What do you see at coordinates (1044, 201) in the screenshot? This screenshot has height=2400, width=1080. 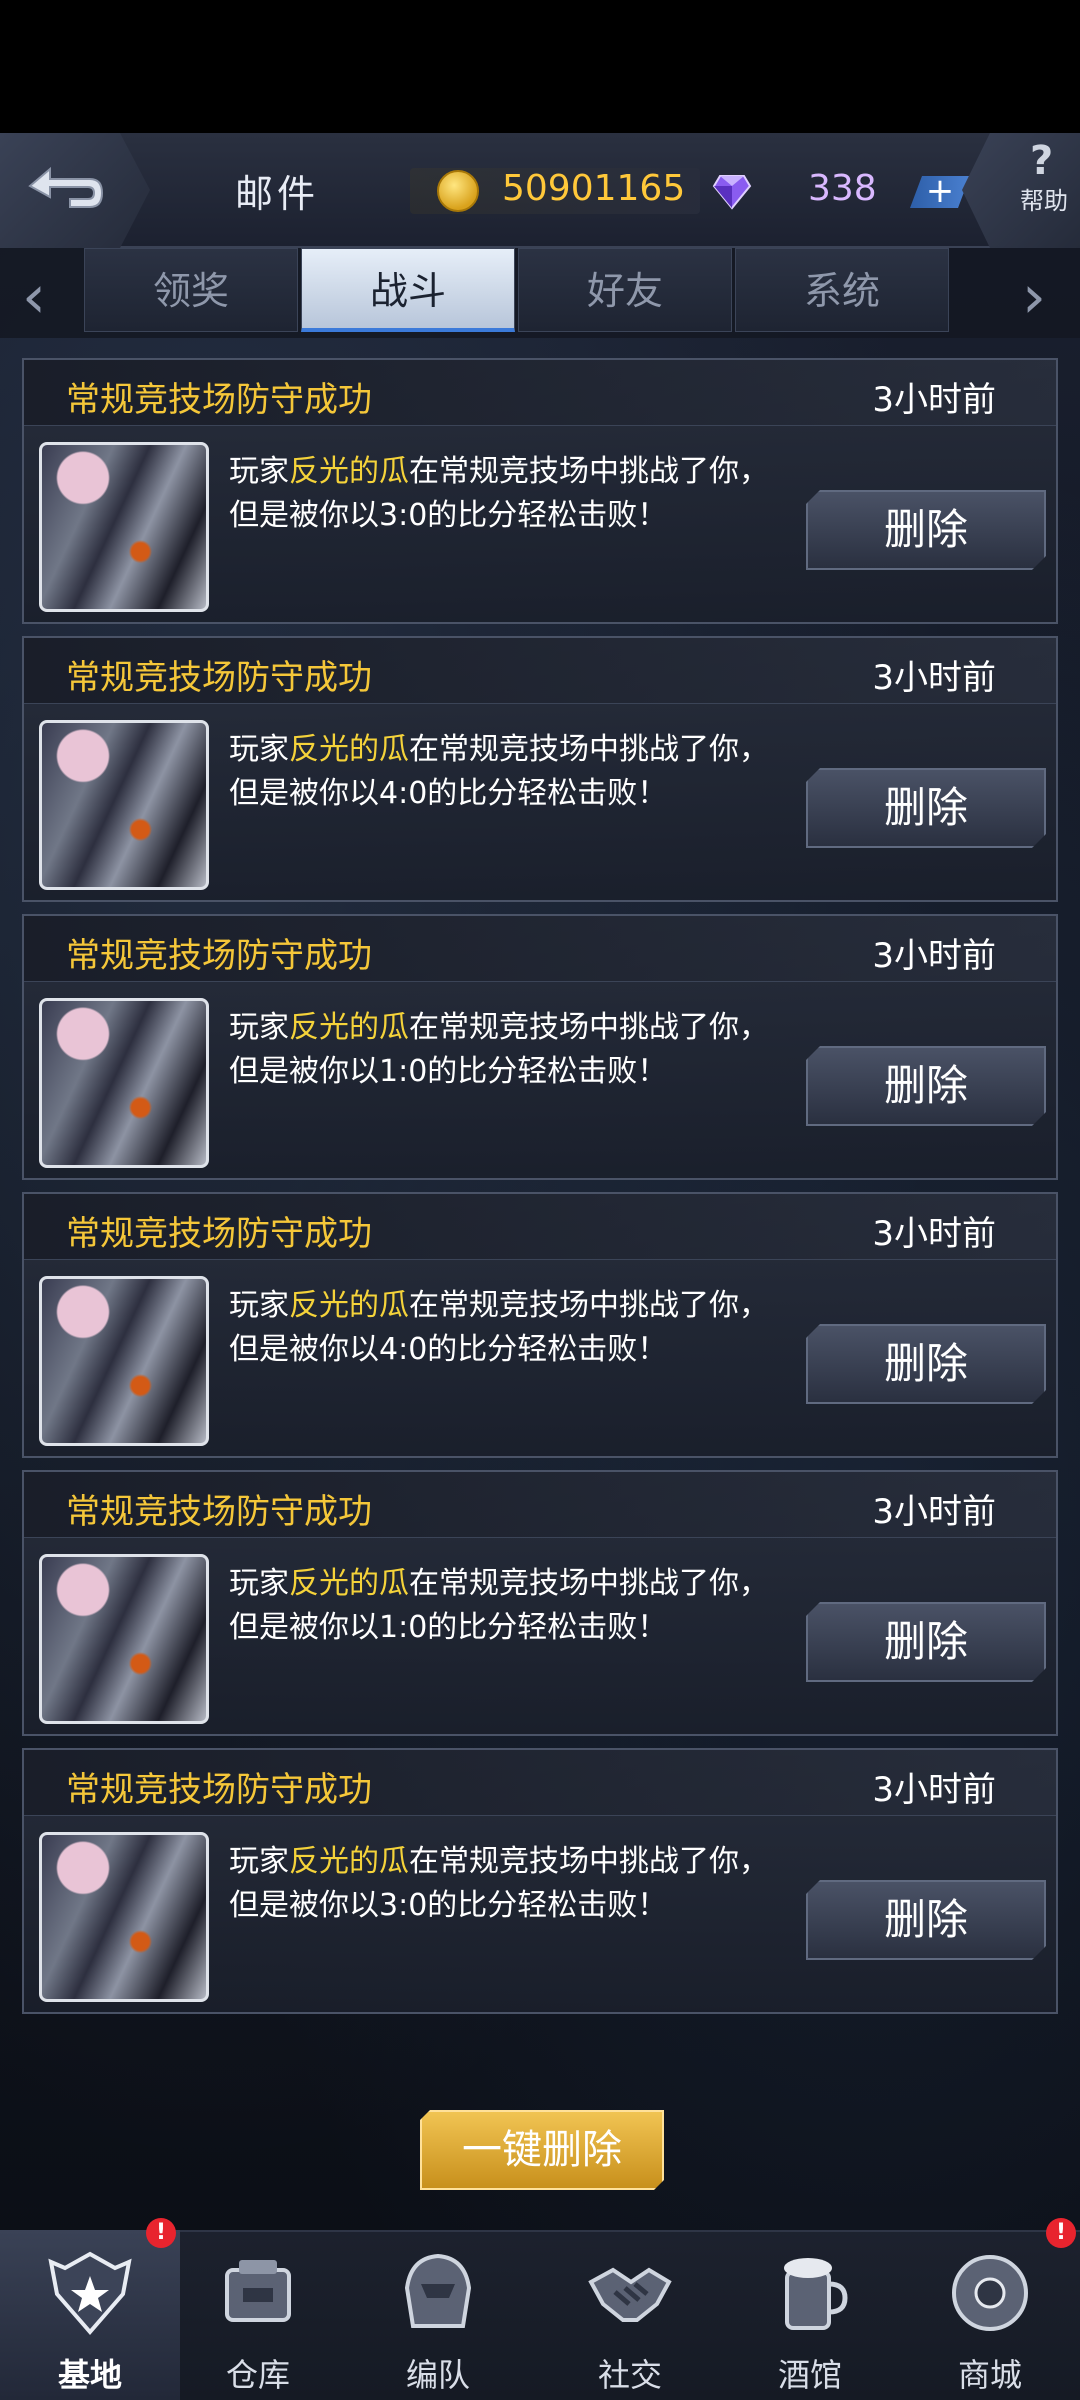 I see `help-label: 帮助` at bounding box center [1044, 201].